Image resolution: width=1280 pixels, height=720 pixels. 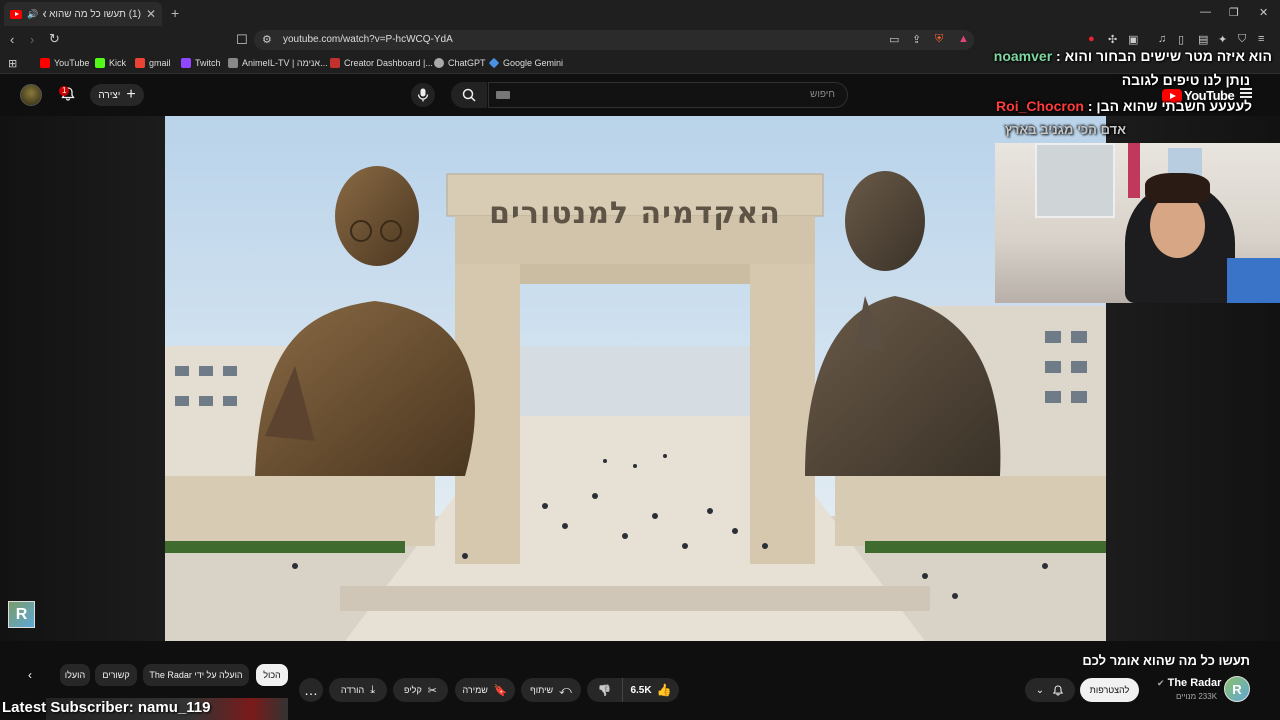 What do you see at coordinates (635, 213) in the screenshot?
I see `arch-sign-text: האקדמיה למנטורים` at bounding box center [635, 213].